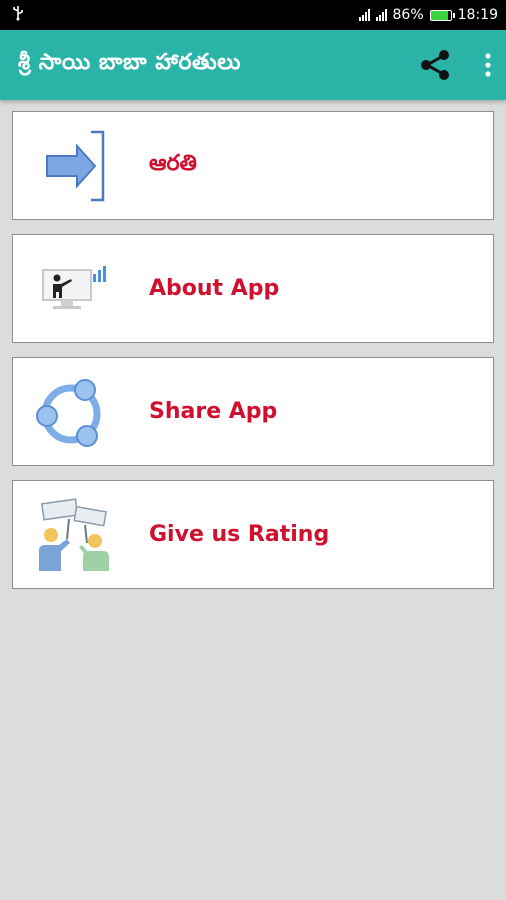  I want to click on app-bar: శ్రీ సాయి బాబా హారతులు, so click(253, 65).